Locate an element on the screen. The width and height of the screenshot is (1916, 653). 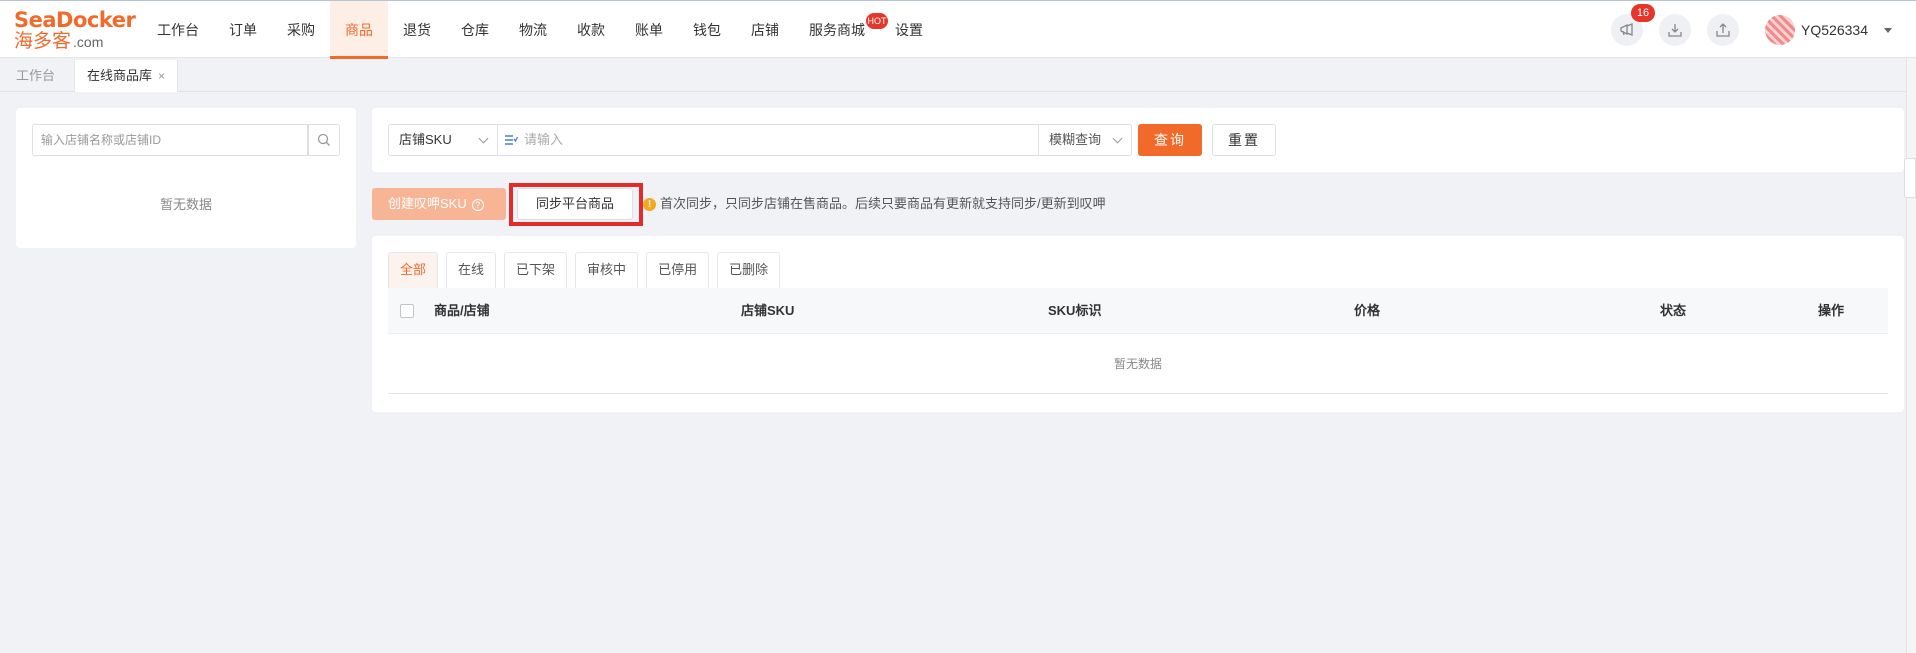
create-sku-button: 创建叹呷SKU? is located at coordinates (439, 204).